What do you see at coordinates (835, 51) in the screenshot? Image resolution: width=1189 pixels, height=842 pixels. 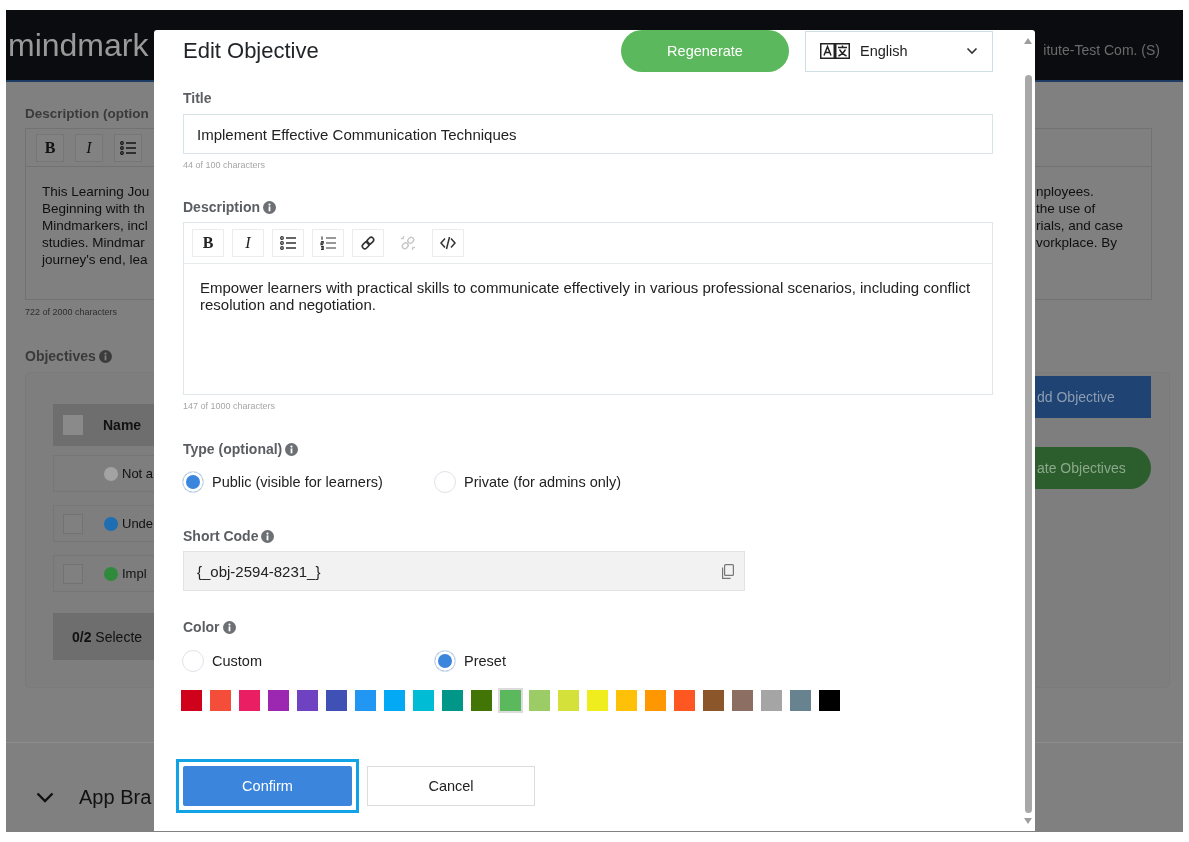 I see `translate-icon` at bounding box center [835, 51].